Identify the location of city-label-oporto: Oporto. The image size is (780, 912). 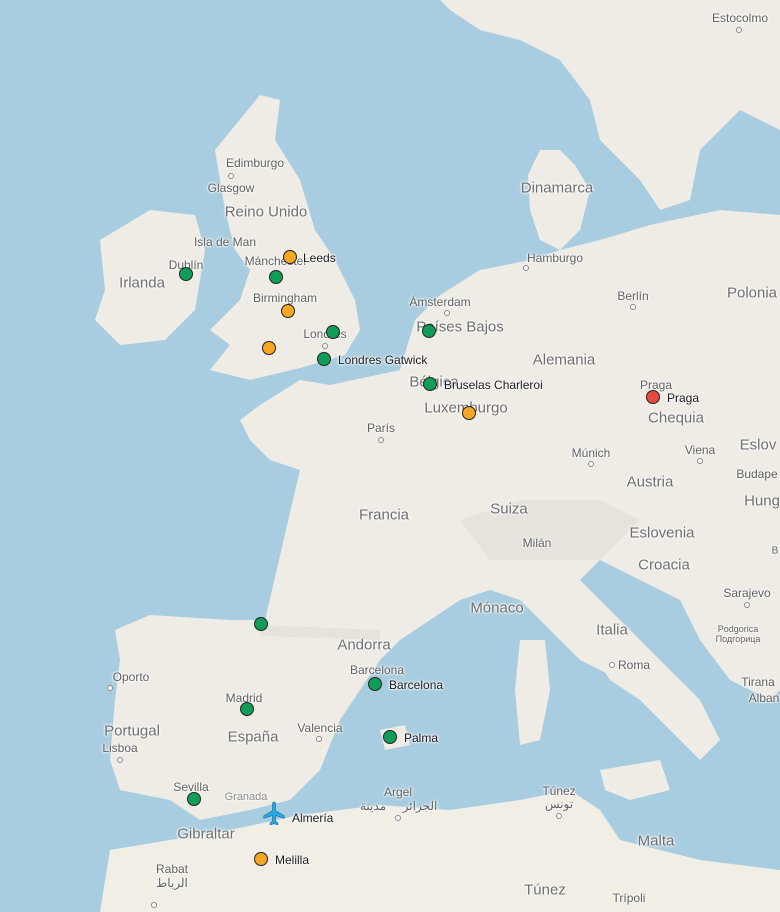
(131, 677).